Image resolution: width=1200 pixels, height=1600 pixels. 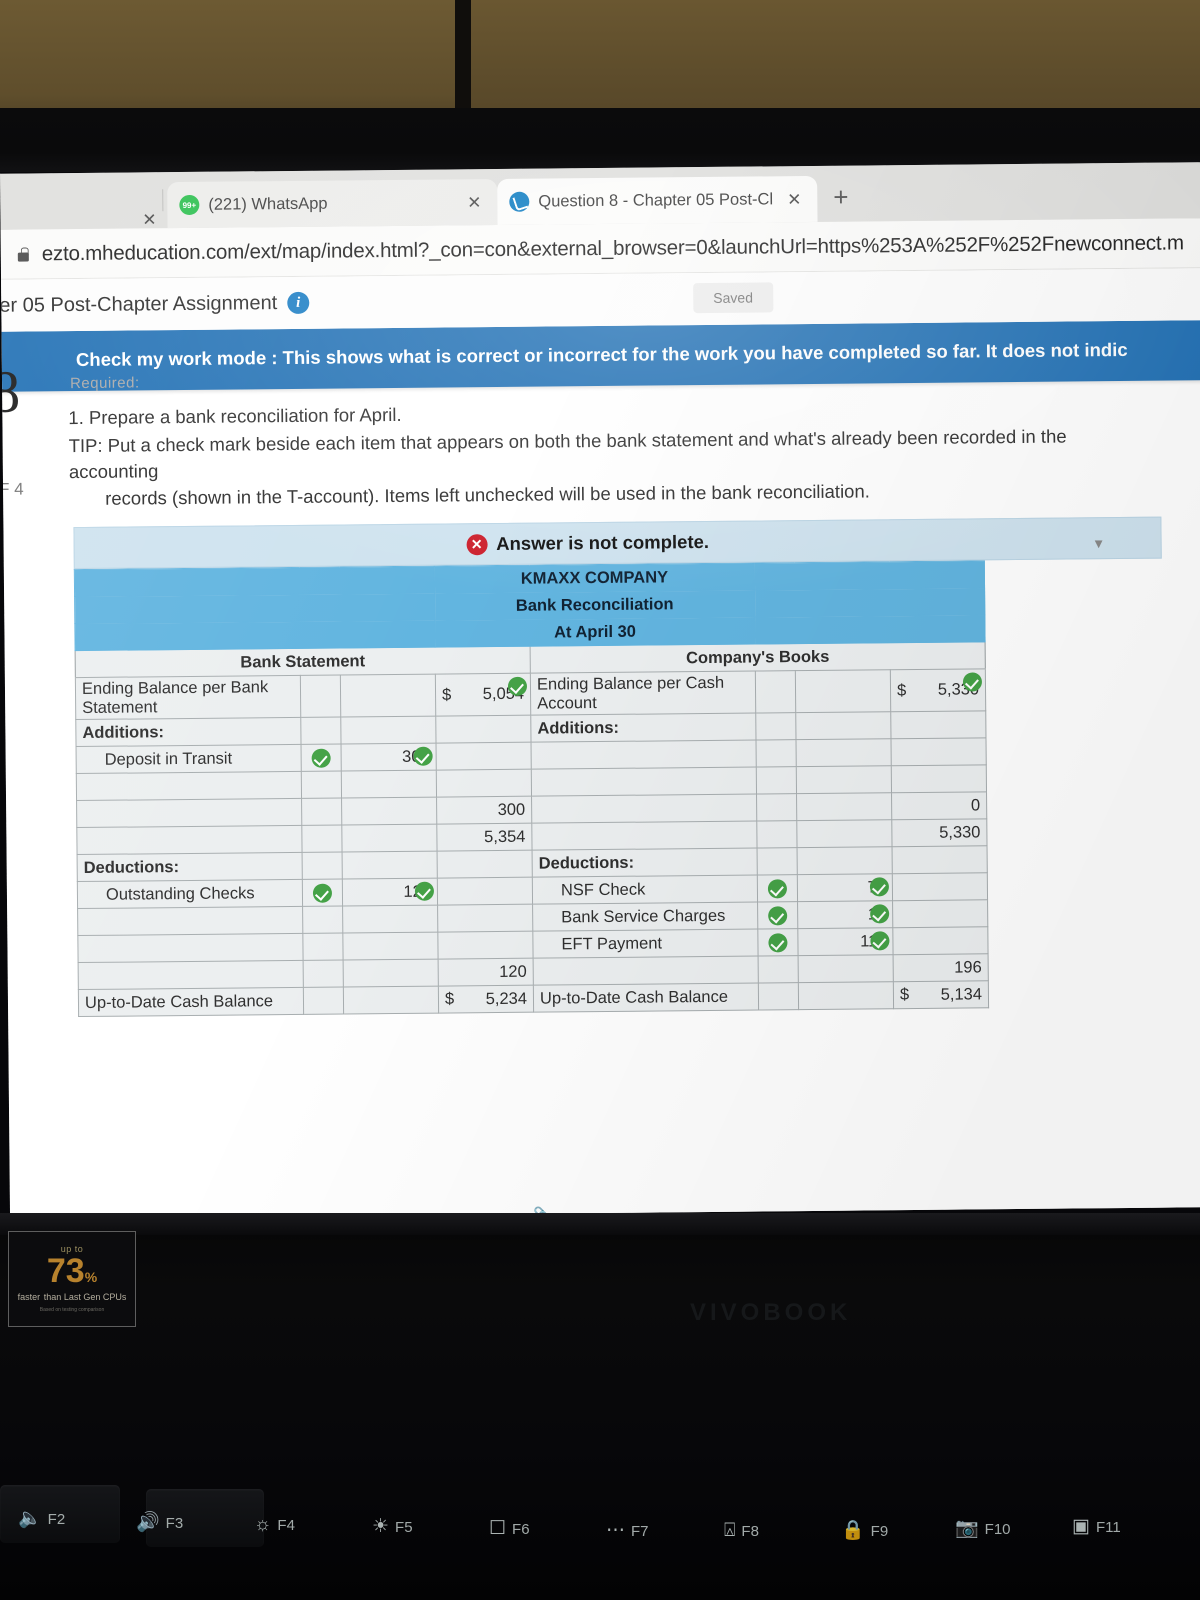 I want to click on left-deduction-3-tot, so click(x=485, y=945).